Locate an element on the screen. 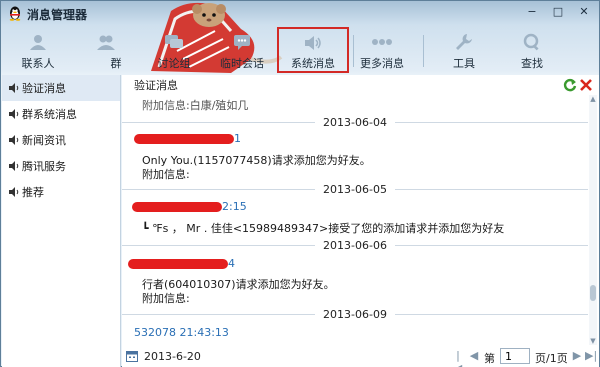 Image resolution: width=600 pixels, height=367 pixels. first-page-icon: |◀ is located at coordinates (458, 358).